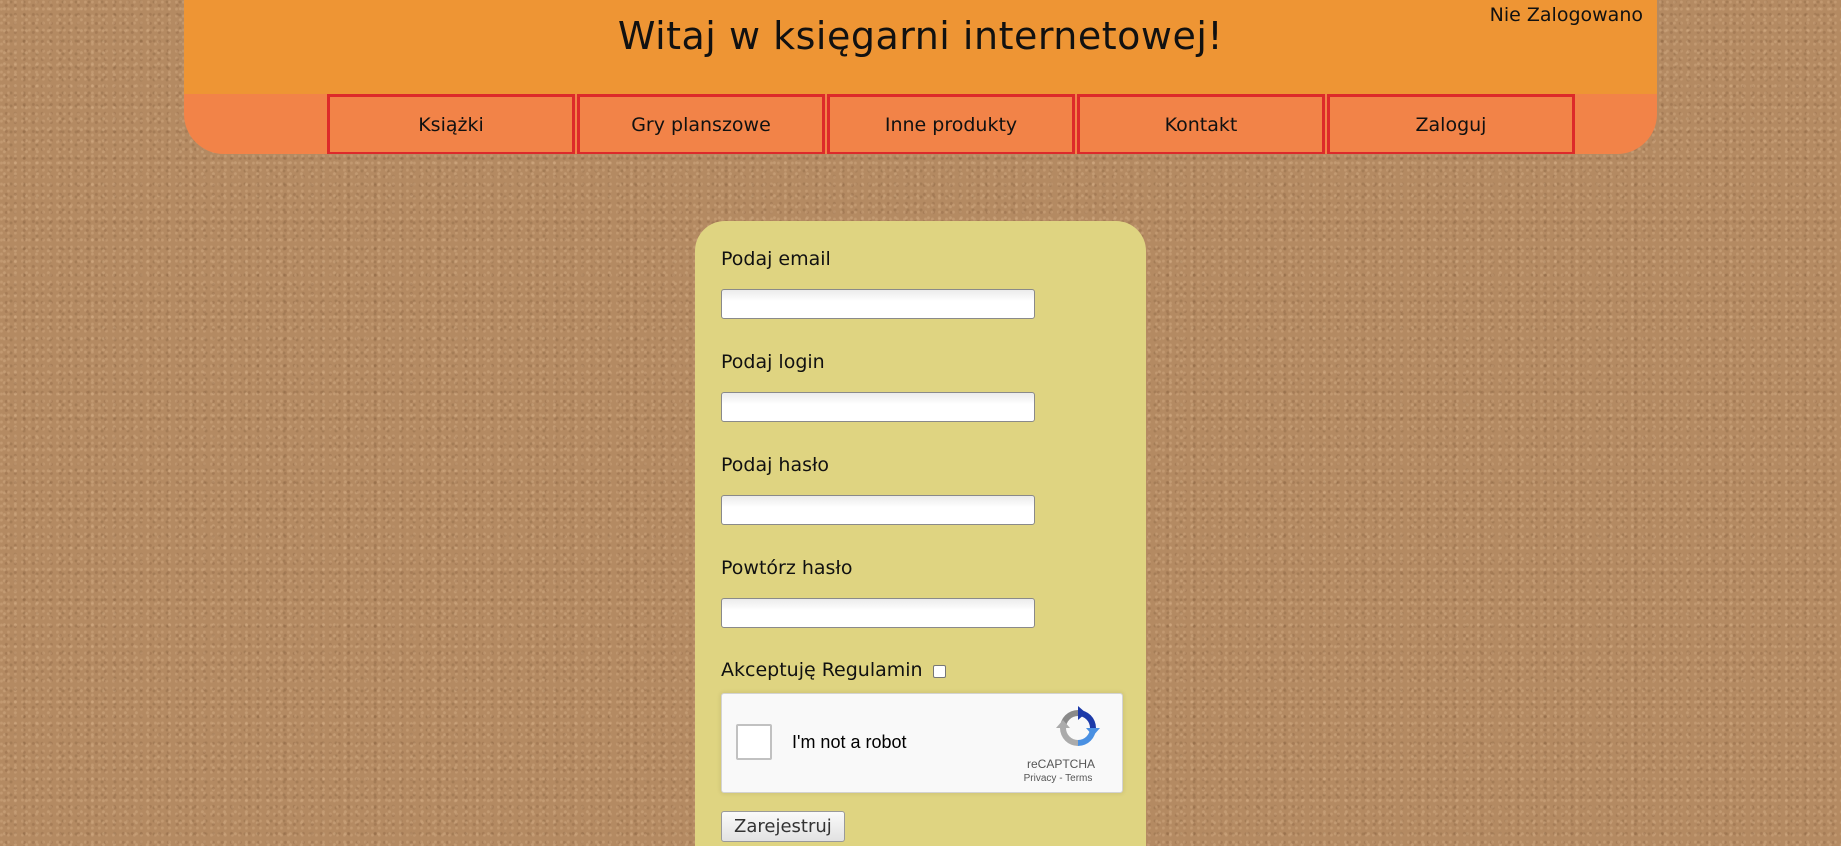  What do you see at coordinates (878, 510) in the screenshot?
I see `password-field` at bounding box center [878, 510].